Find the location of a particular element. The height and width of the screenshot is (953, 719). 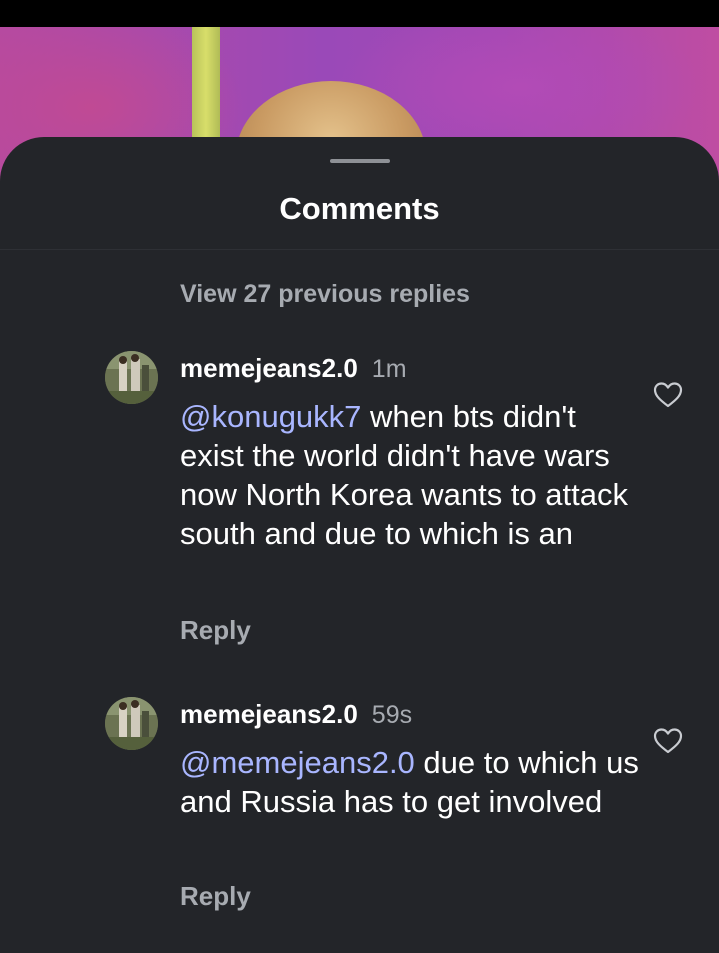

sheet-title: Comments is located at coordinates (359, 208).